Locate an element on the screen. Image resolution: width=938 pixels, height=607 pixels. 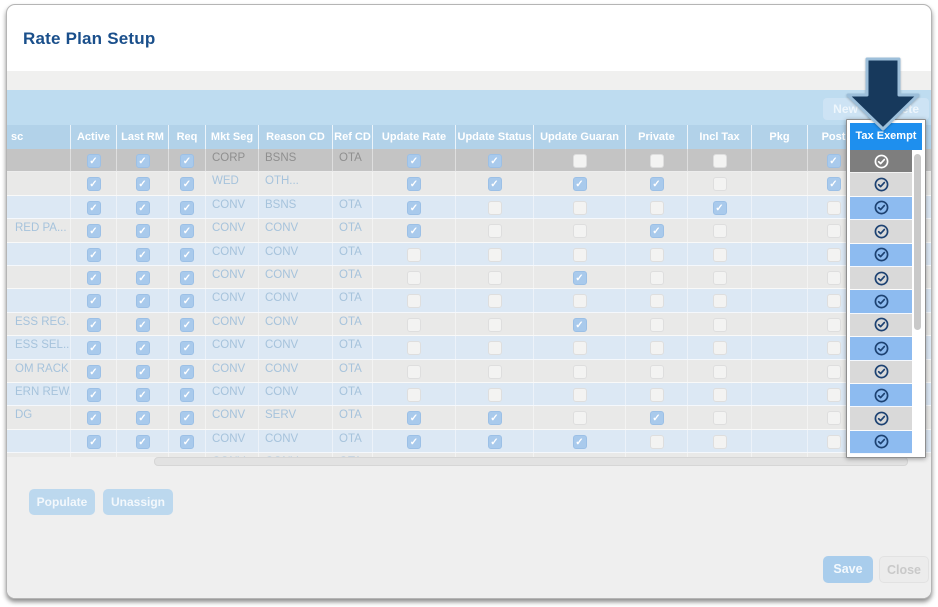
column-header-incl-tax: Incl Tax is located at coordinates (720, 137).